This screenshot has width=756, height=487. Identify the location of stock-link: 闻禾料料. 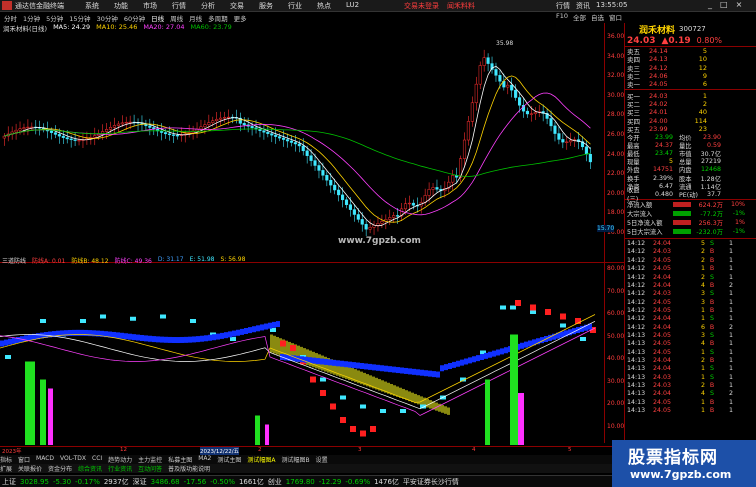
(461, 6).